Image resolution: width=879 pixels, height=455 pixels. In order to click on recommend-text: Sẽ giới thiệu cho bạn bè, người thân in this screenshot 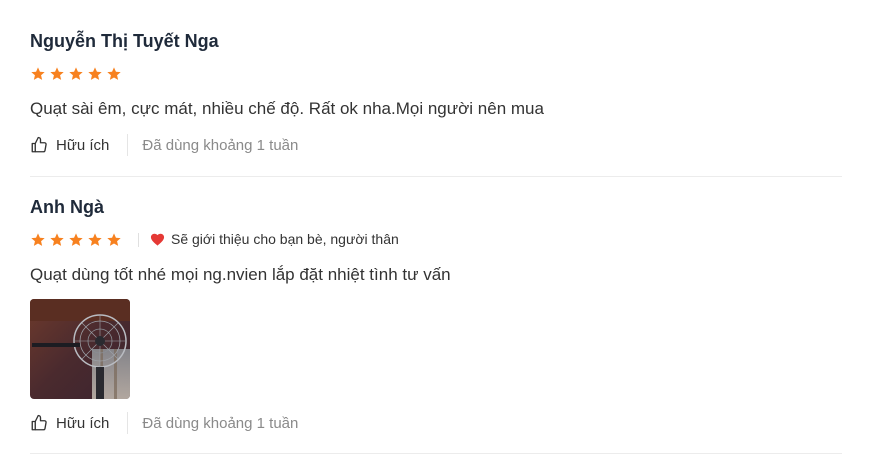, I will do `click(285, 239)`.